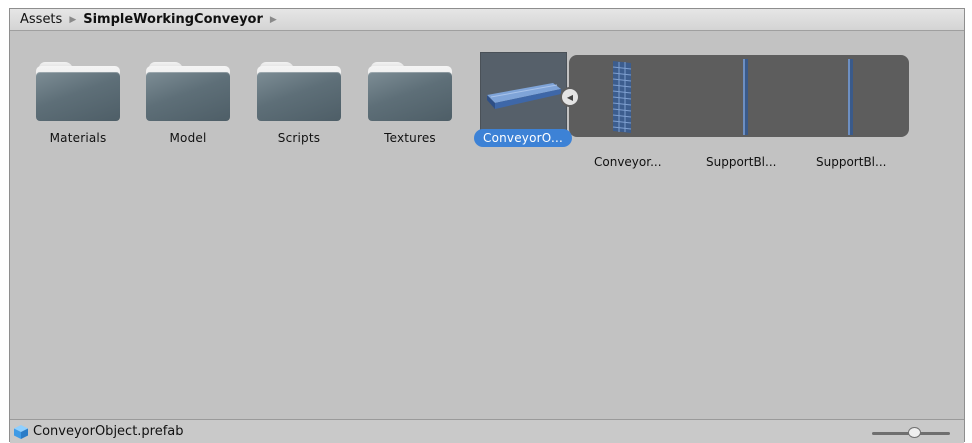 The height and width of the screenshot is (443, 972). What do you see at coordinates (914, 432) in the screenshot?
I see `zoom-slider-handle` at bounding box center [914, 432].